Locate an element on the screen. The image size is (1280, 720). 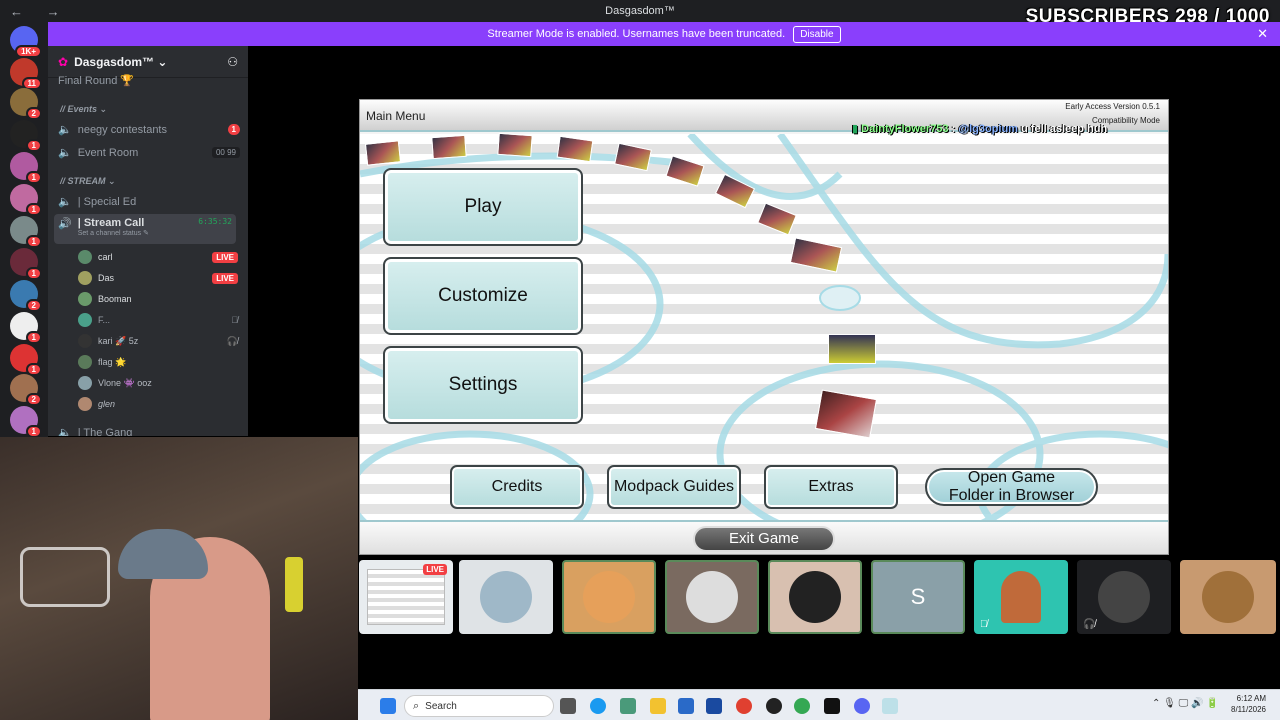
settings-button: Settings is located at coordinates (483, 385).